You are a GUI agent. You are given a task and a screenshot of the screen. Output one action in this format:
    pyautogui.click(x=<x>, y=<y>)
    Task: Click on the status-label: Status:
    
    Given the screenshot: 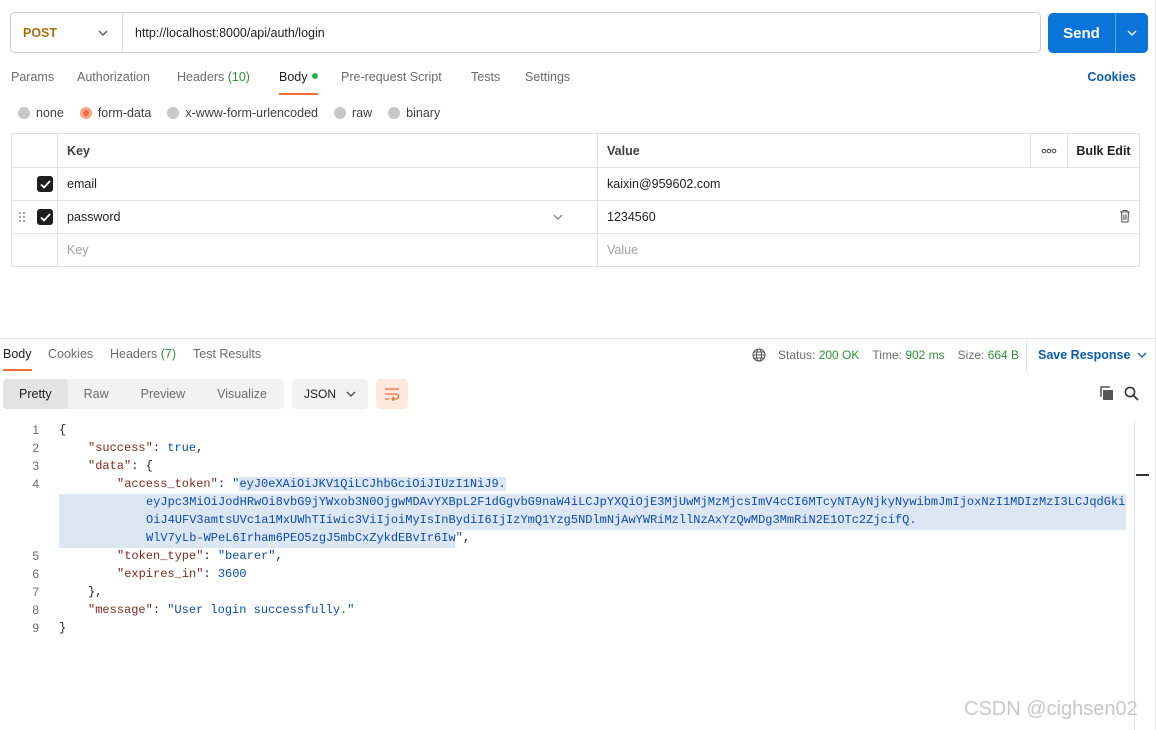 What is the action you would take?
    pyautogui.click(x=797, y=355)
    